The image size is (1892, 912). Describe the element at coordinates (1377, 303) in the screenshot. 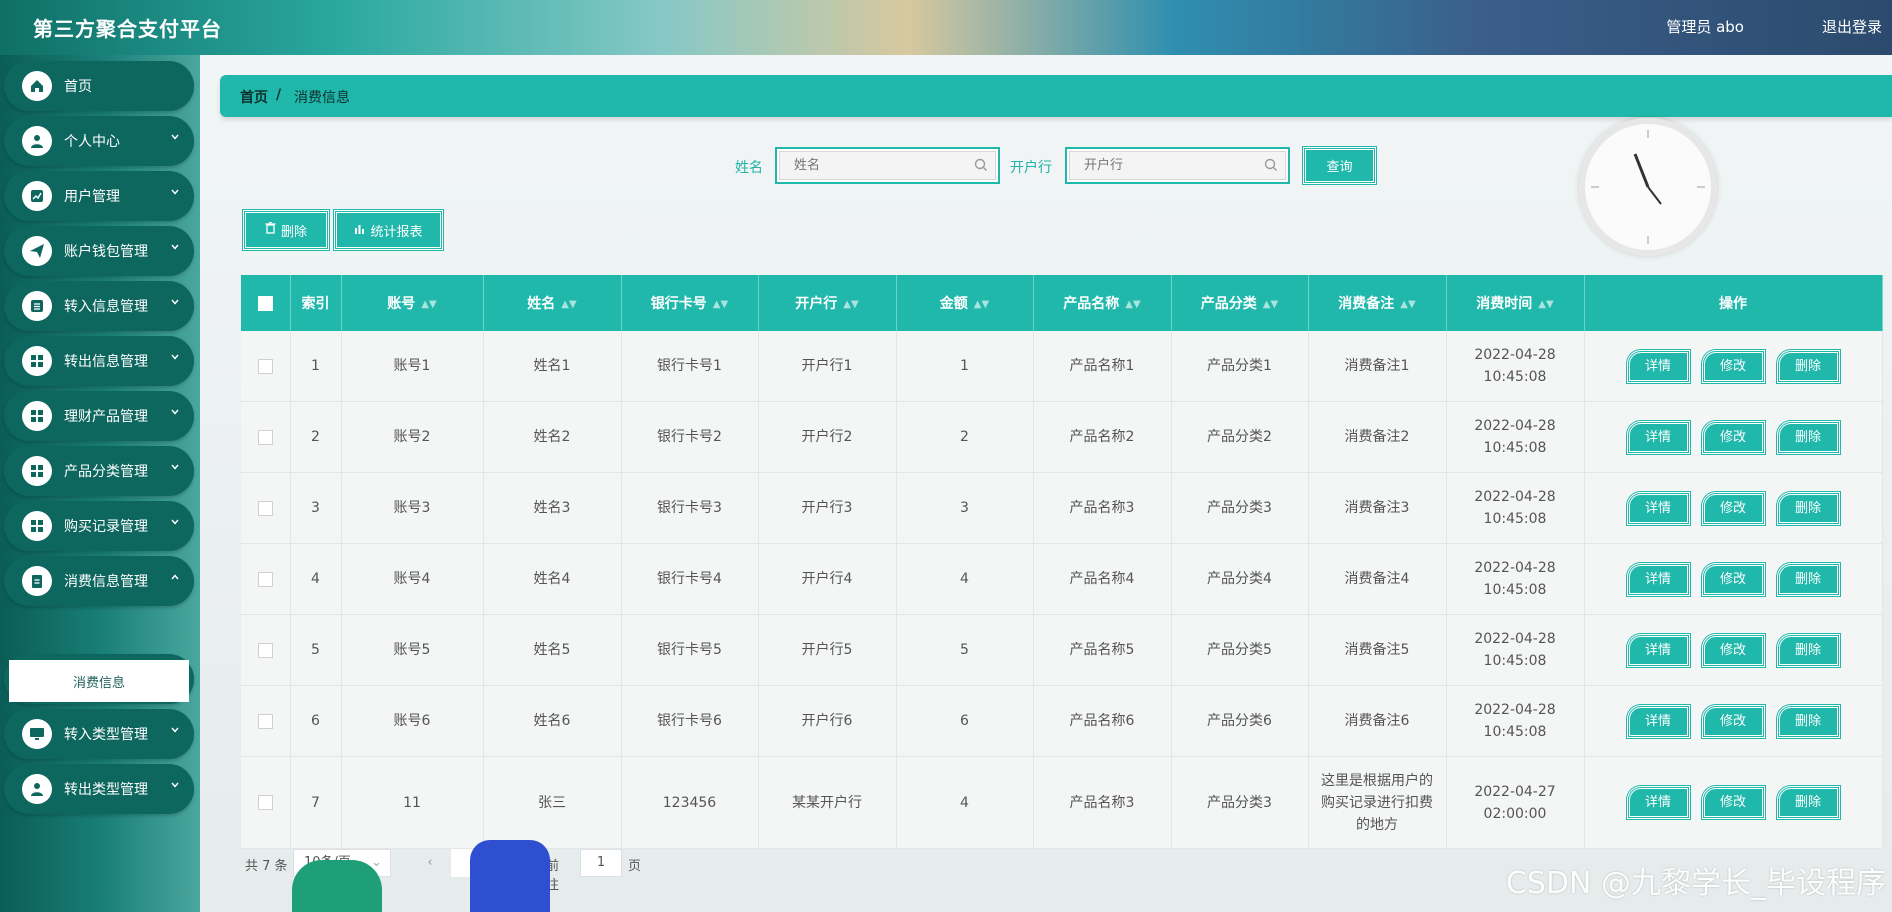

I see `col-remark: 消费备注 ▲▼` at that location.